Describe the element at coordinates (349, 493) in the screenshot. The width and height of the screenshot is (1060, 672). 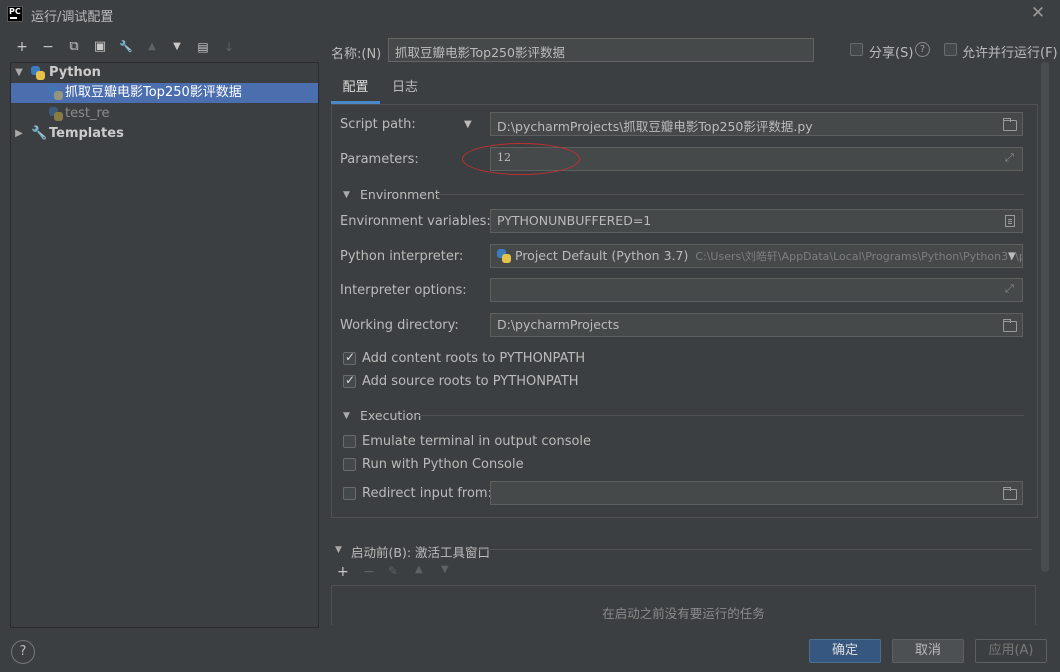
I see `redirect-input-checkbox` at that location.